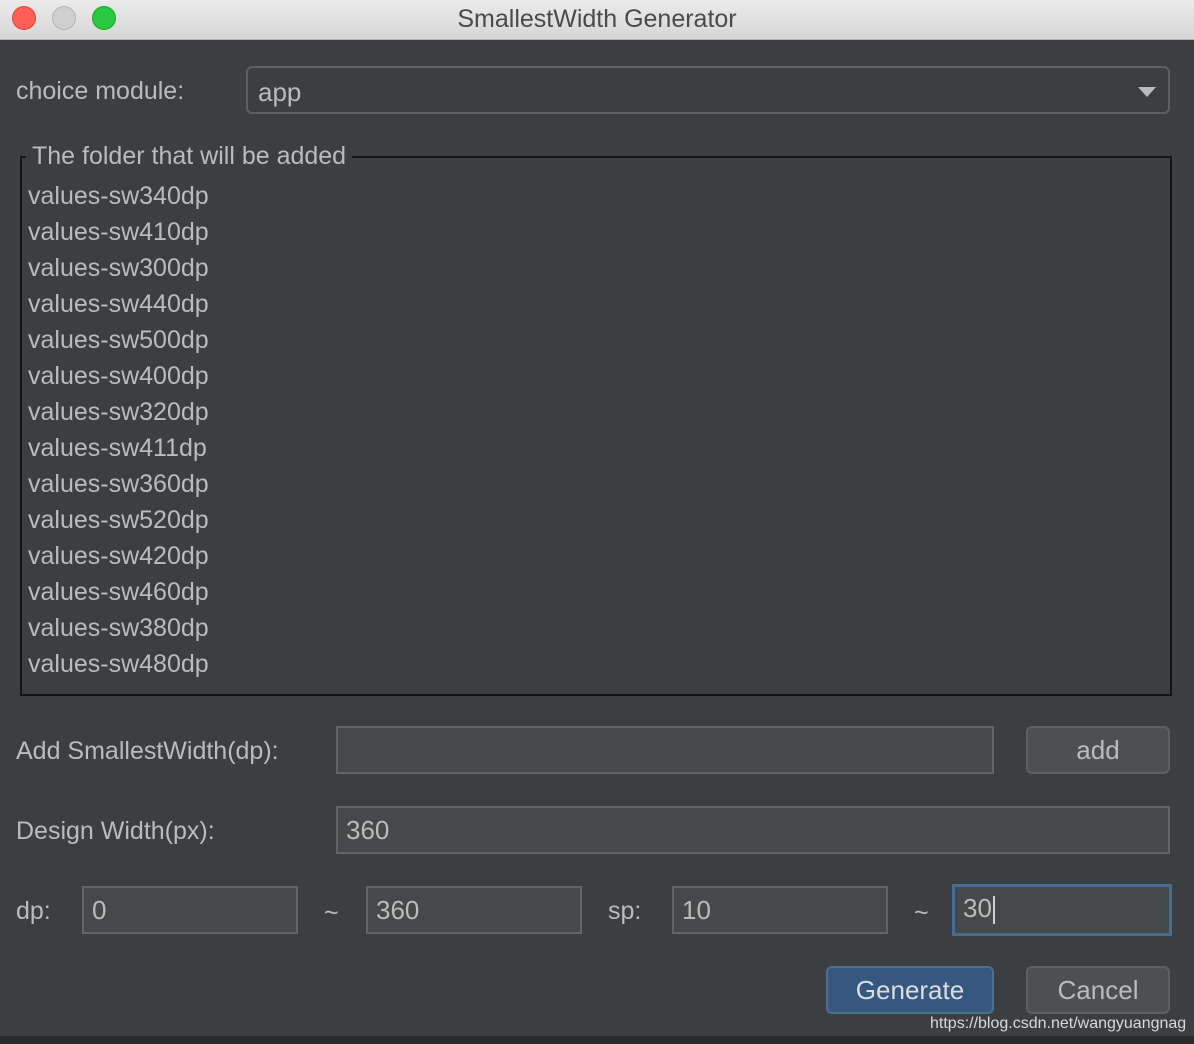 The image size is (1194, 1044). Describe the element at coordinates (147, 751) in the screenshot. I see `add-width-label: Add SmallestWidth(dp):` at that location.